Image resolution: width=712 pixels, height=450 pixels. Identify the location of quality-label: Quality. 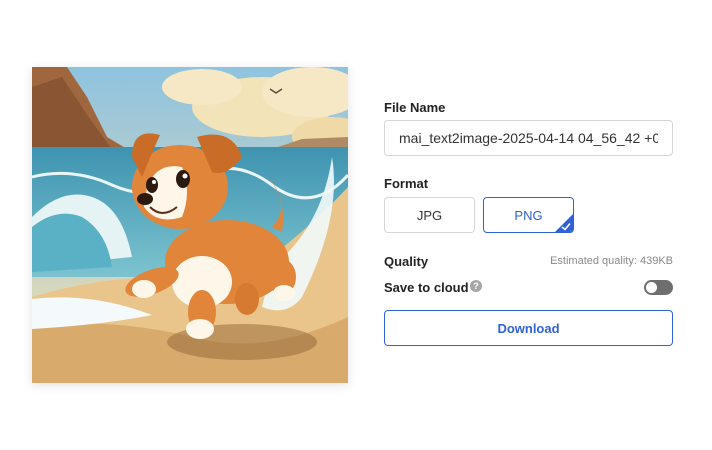
(406, 261).